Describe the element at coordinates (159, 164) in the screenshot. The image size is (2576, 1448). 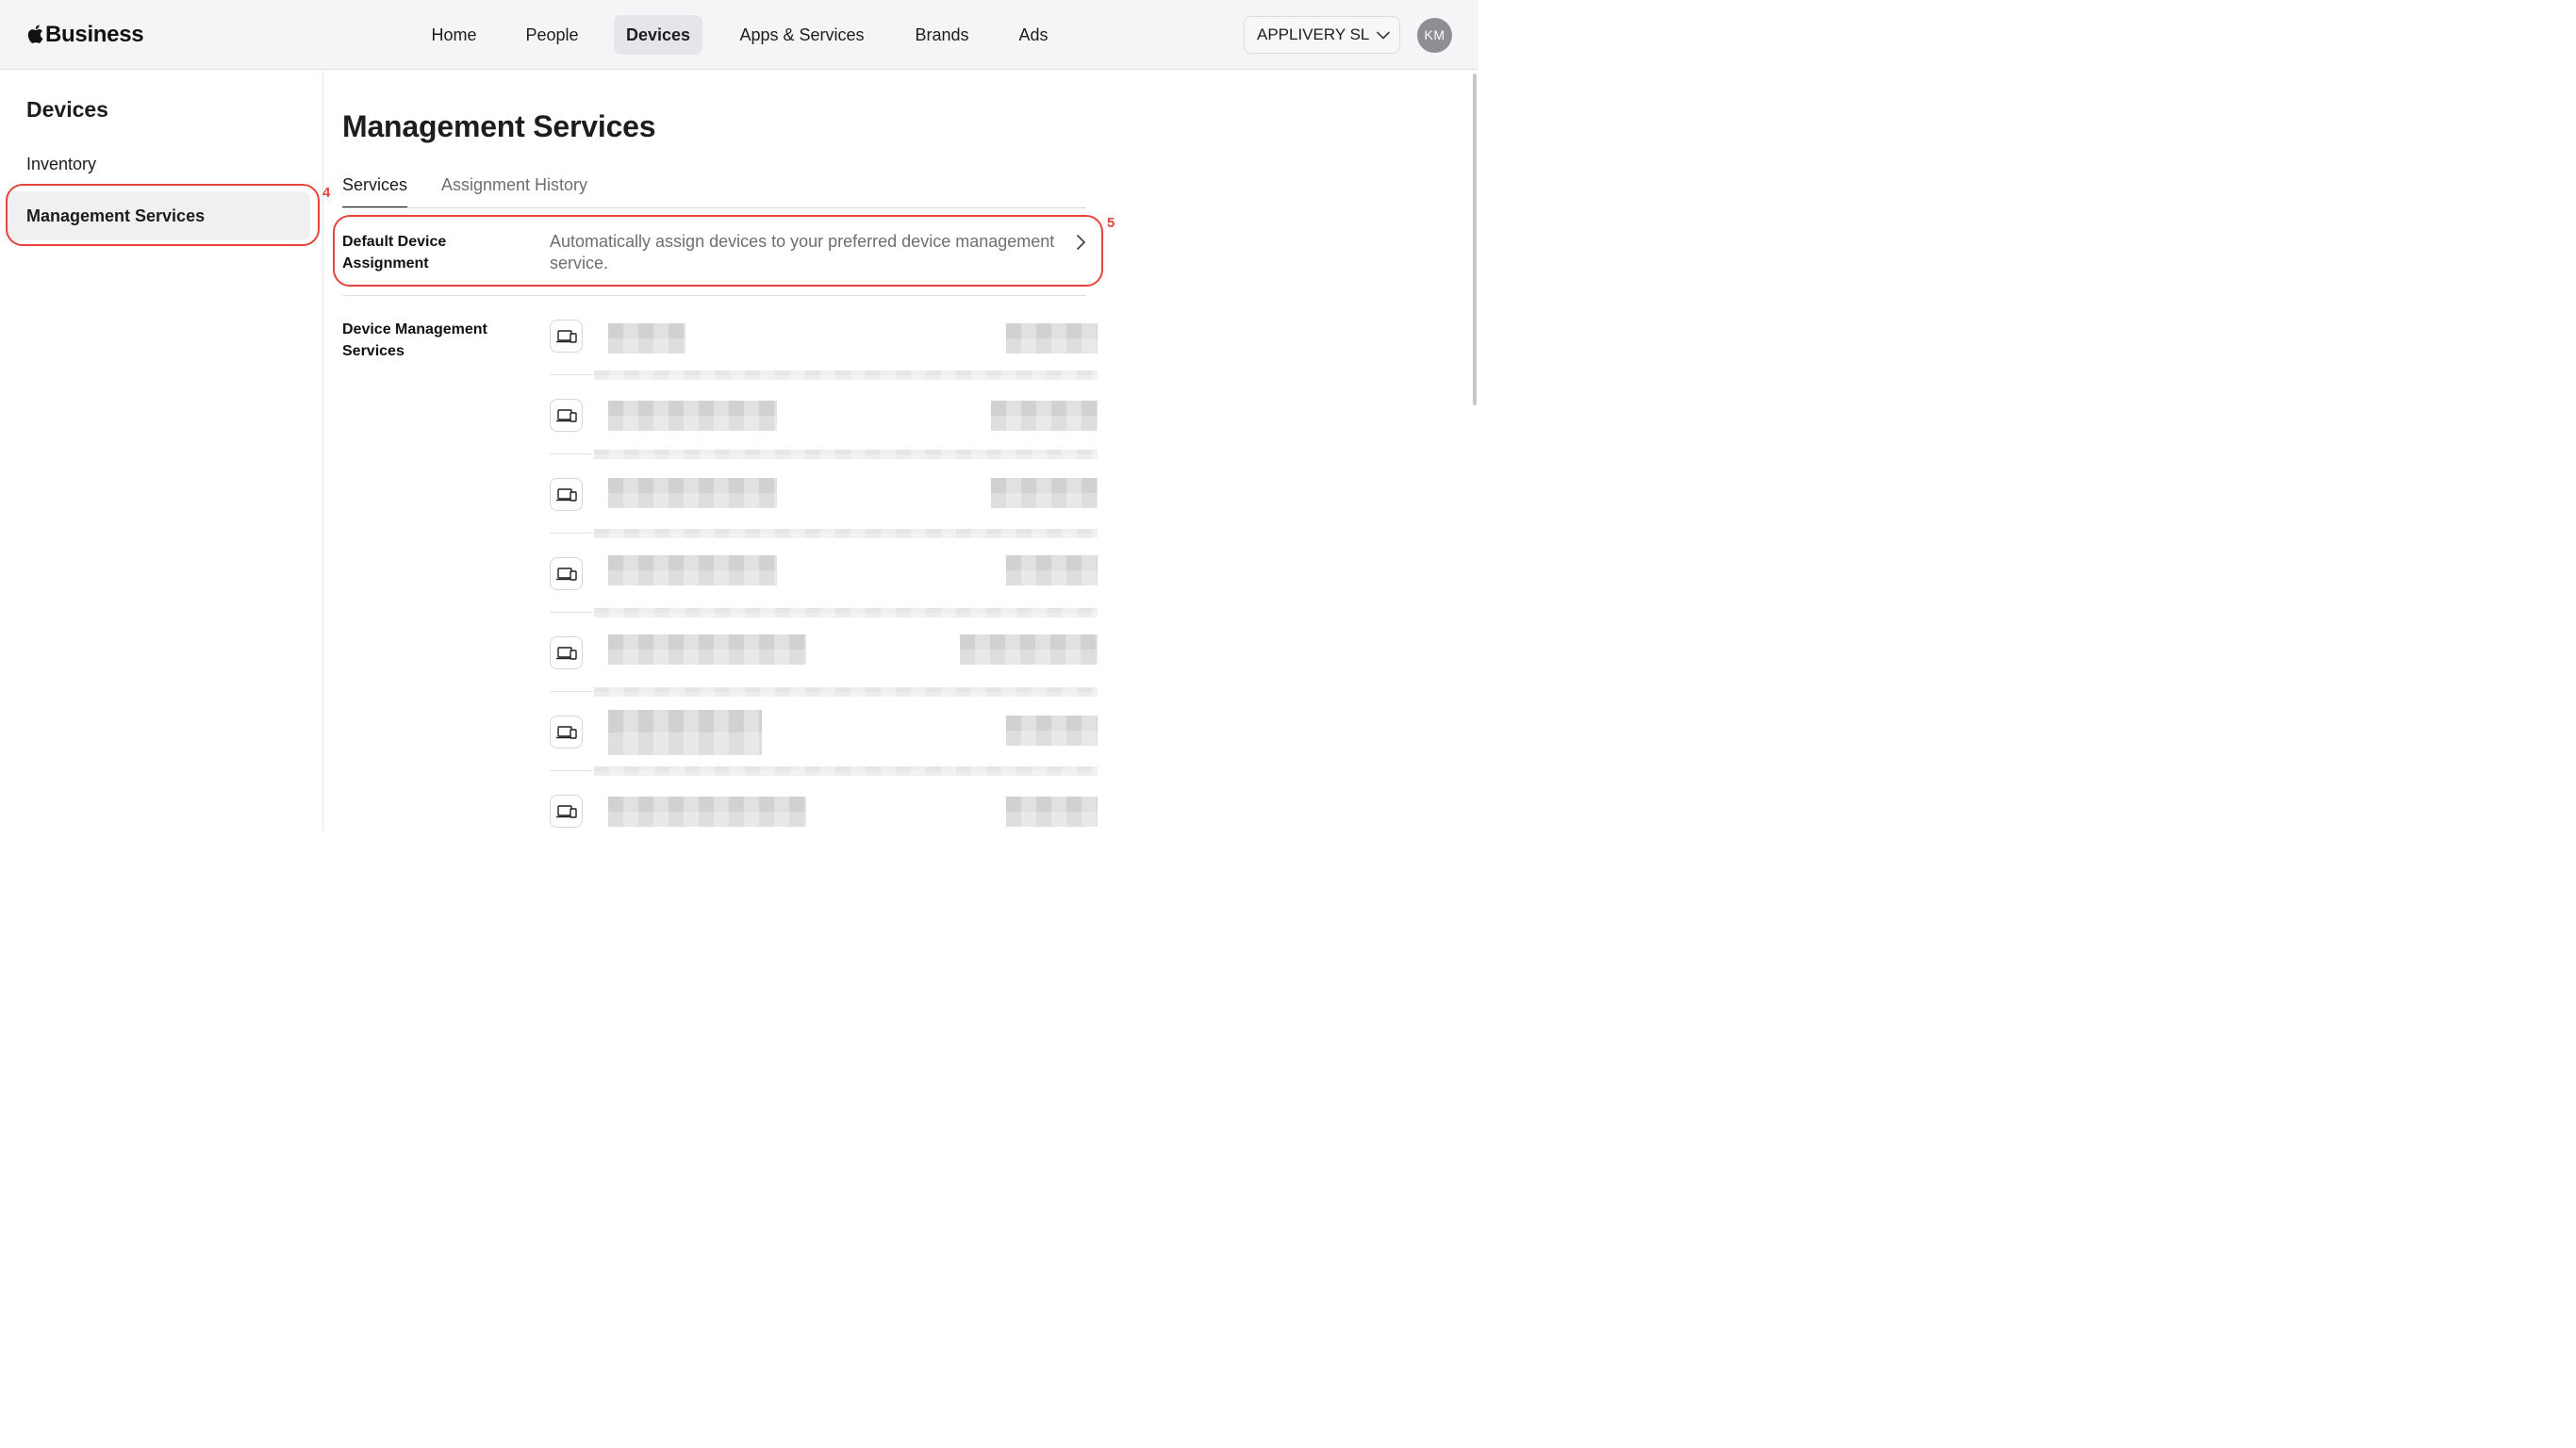
I see `sidebar-item-inventory: Inventory` at that location.